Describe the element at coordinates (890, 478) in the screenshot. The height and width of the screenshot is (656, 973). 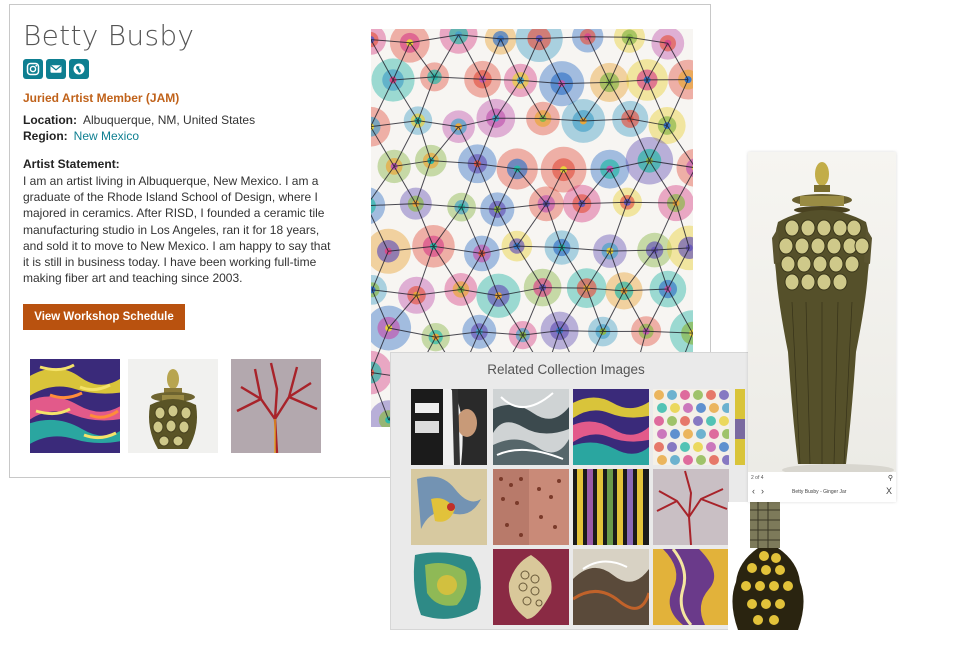
I see `zoom-icon: ⚲` at that location.